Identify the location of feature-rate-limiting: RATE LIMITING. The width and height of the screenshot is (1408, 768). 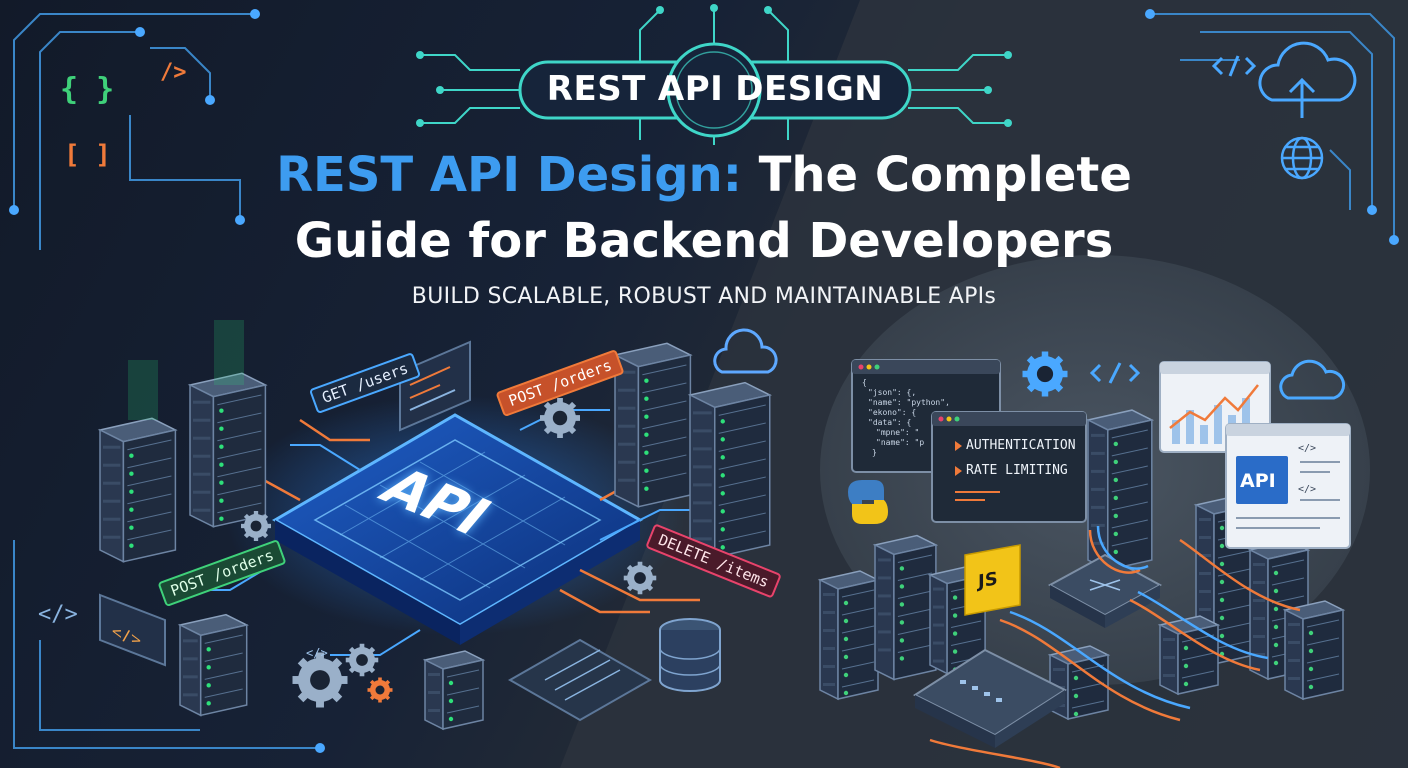
(1017, 470).